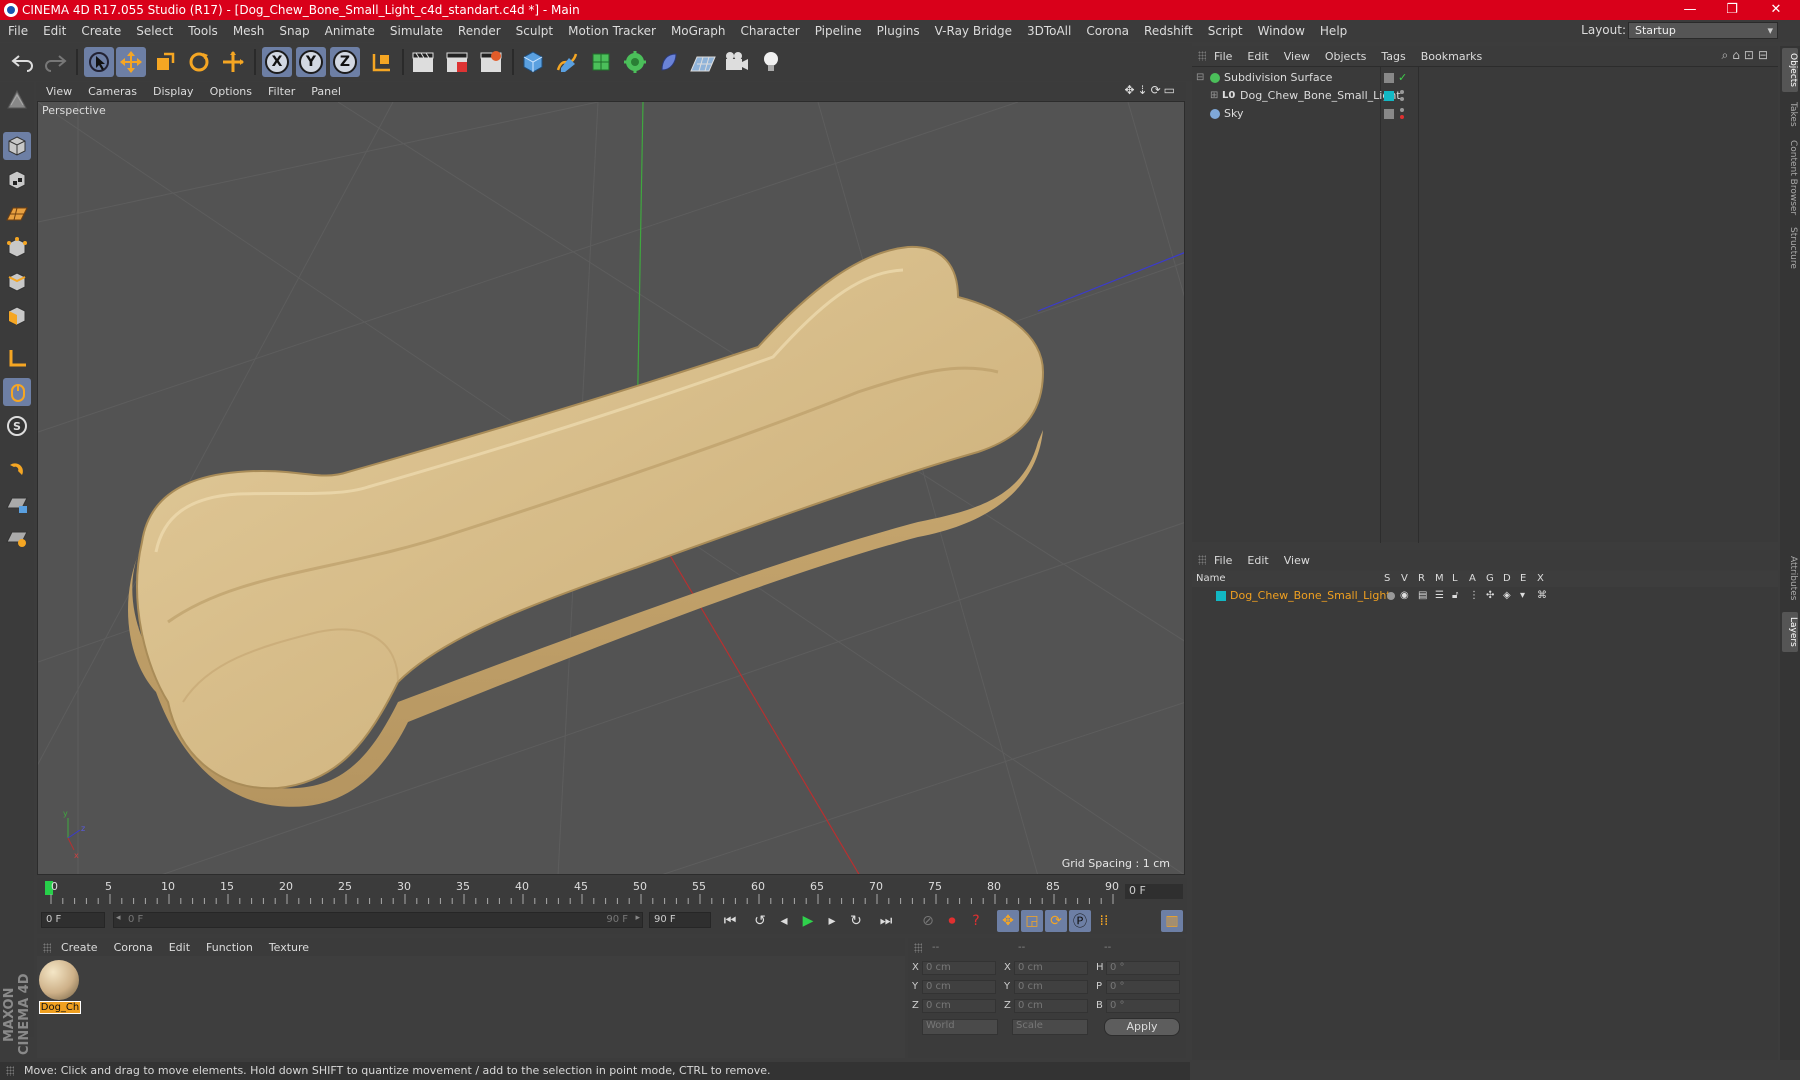  Describe the element at coordinates (457, 62) in the screenshot. I see `render-picture-viewer-button` at that location.